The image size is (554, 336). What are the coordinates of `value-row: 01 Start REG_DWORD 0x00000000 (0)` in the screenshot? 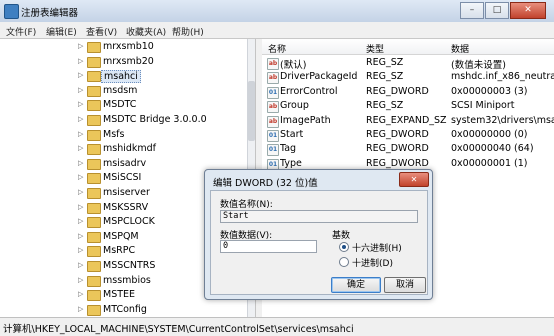 It's located at (408, 135).